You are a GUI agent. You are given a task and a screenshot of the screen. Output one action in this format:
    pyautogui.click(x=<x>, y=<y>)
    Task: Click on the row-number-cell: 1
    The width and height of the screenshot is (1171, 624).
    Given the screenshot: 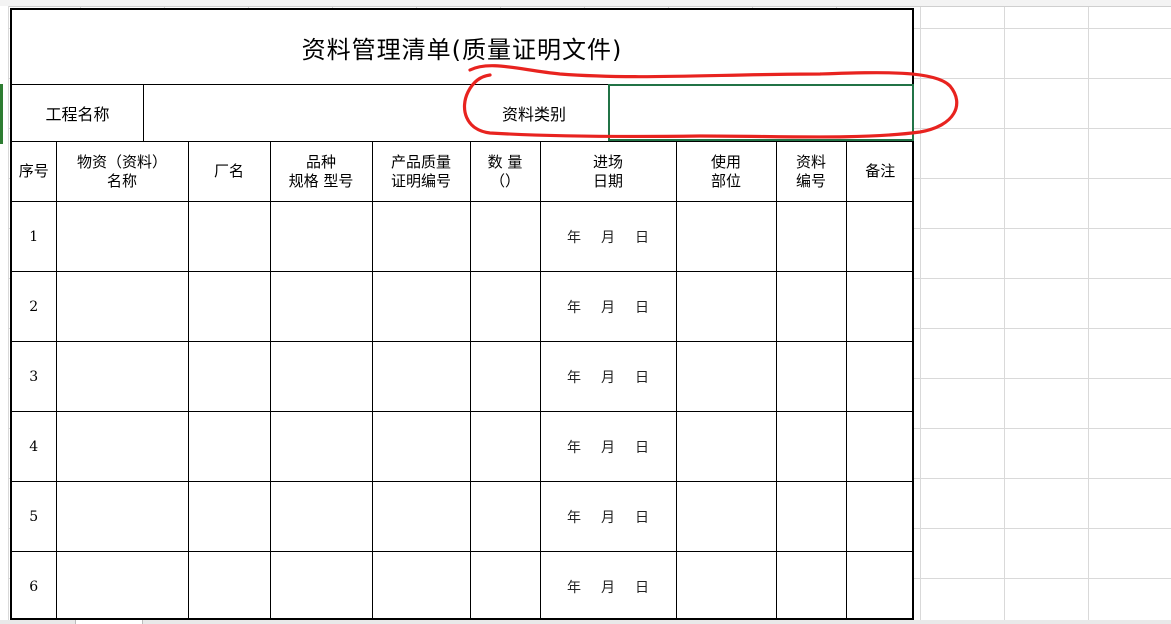 What is the action you would take?
    pyautogui.click(x=34, y=236)
    